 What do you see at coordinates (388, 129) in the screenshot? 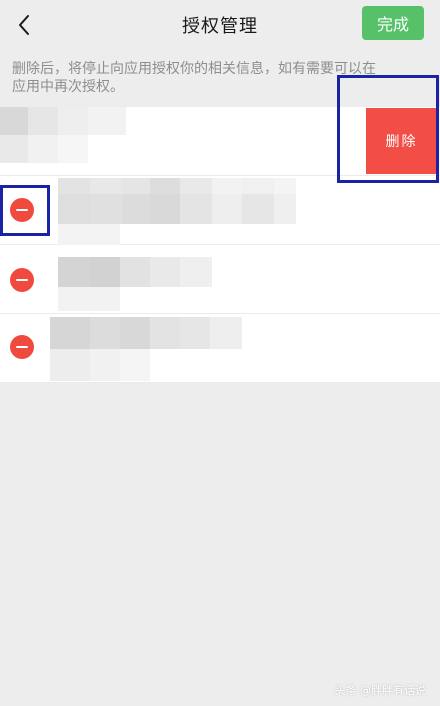
I see `highlight-delete-box` at bounding box center [388, 129].